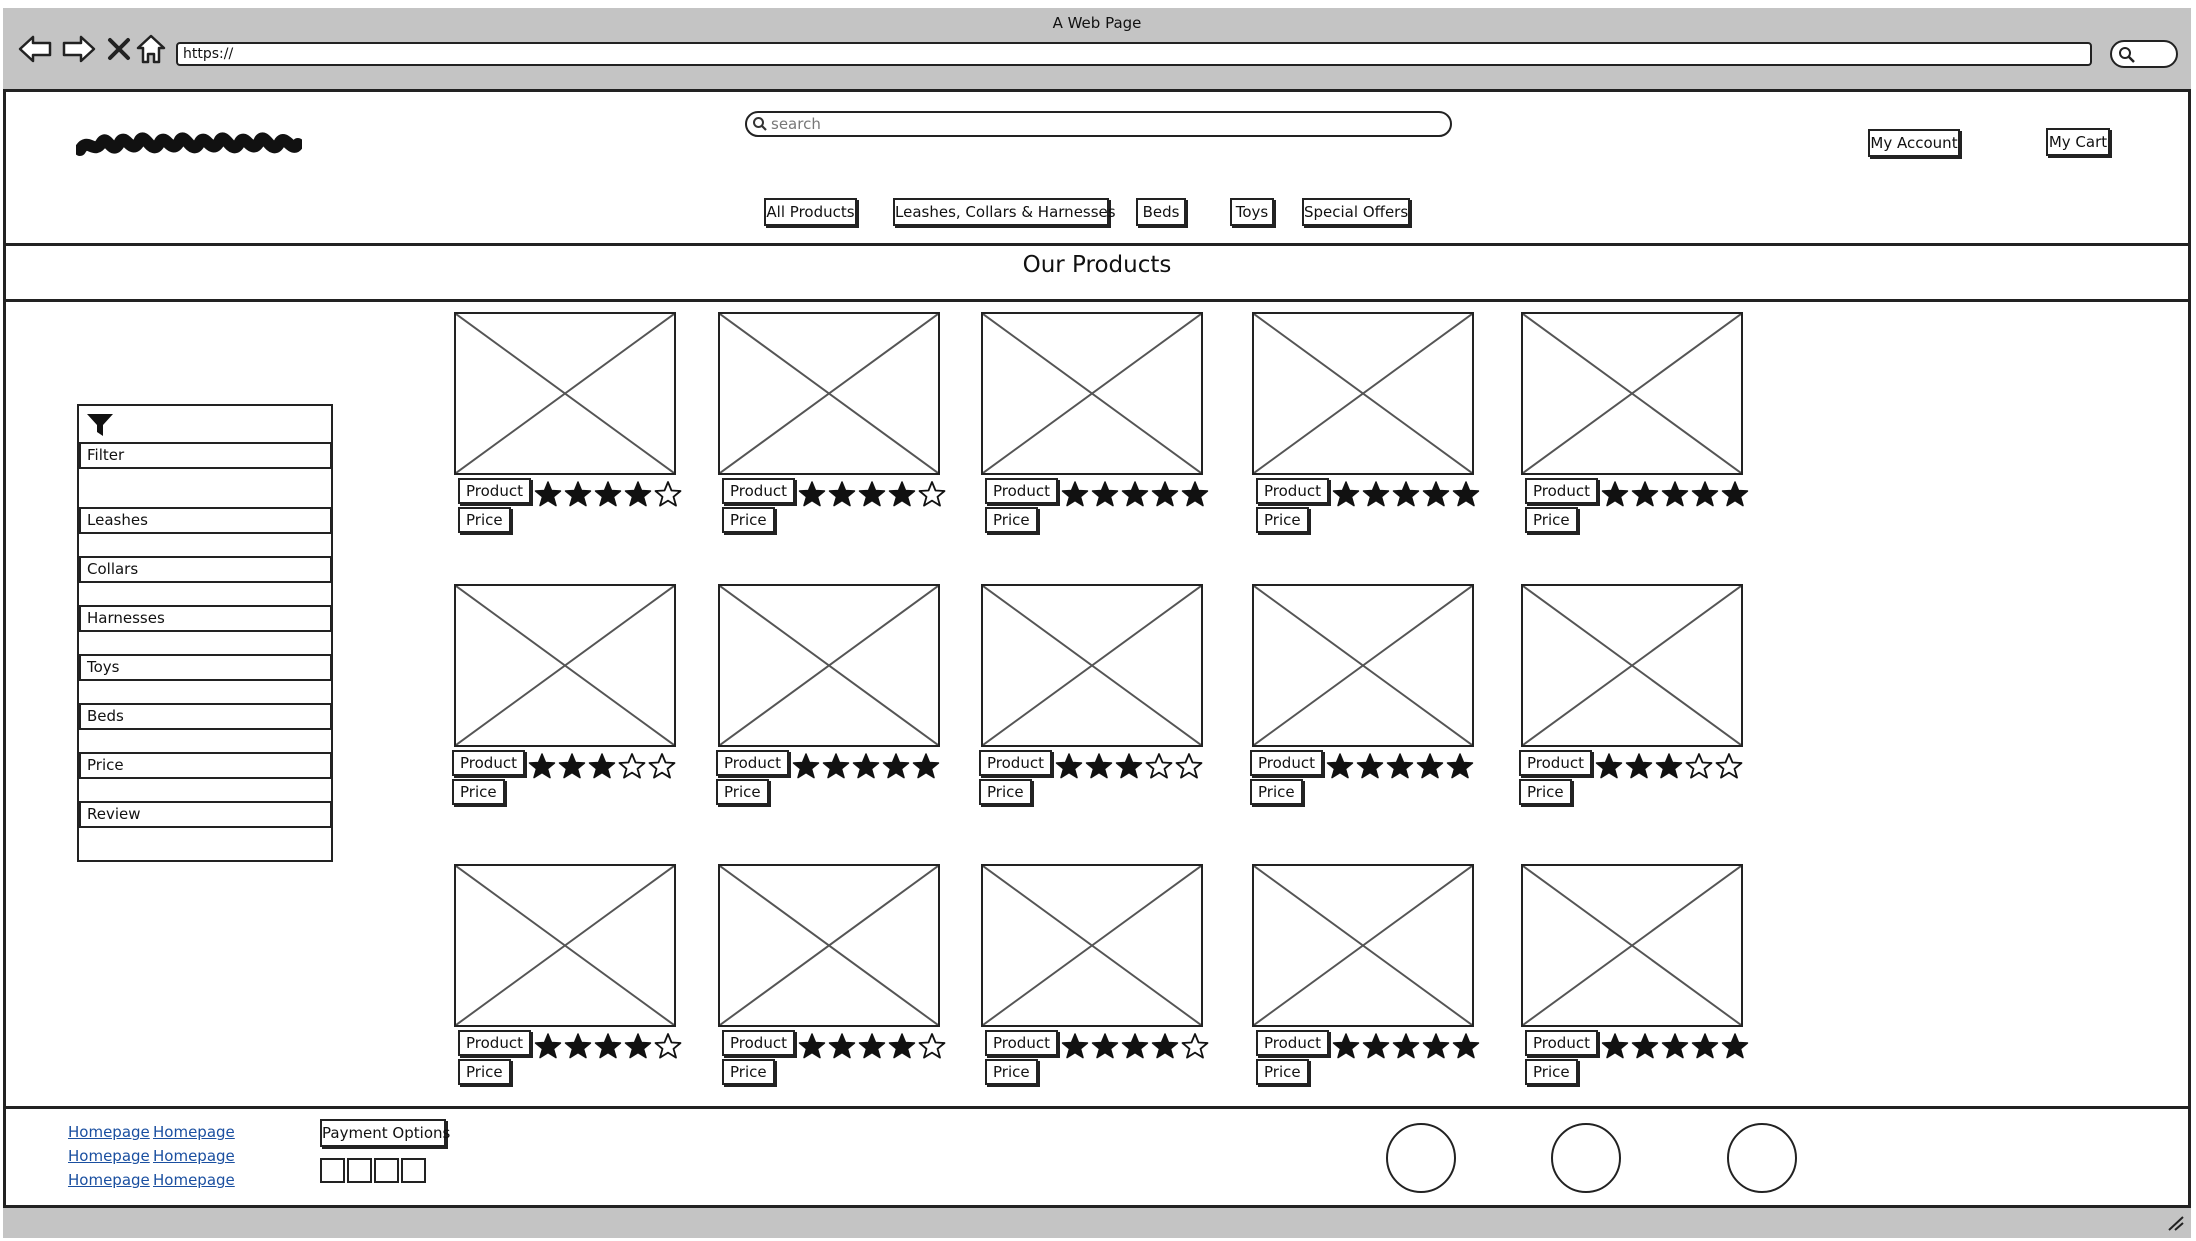 The height and width of the screenshot is (1241, 2196). Describe the element at coordinates (205, 765) in the screenshot. I see `filter-item-price: Price` at that location.